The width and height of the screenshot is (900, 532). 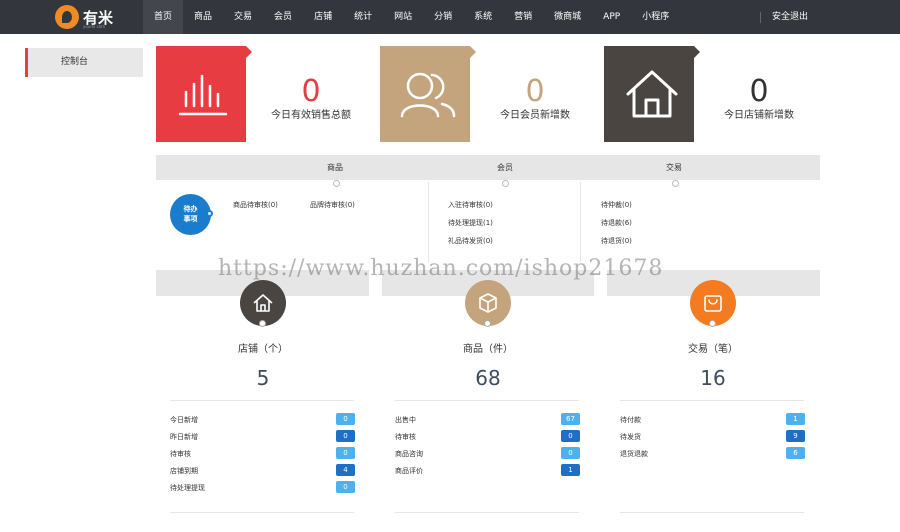 I want to click on row-label: 商品评价, so click(x=409, y=471).